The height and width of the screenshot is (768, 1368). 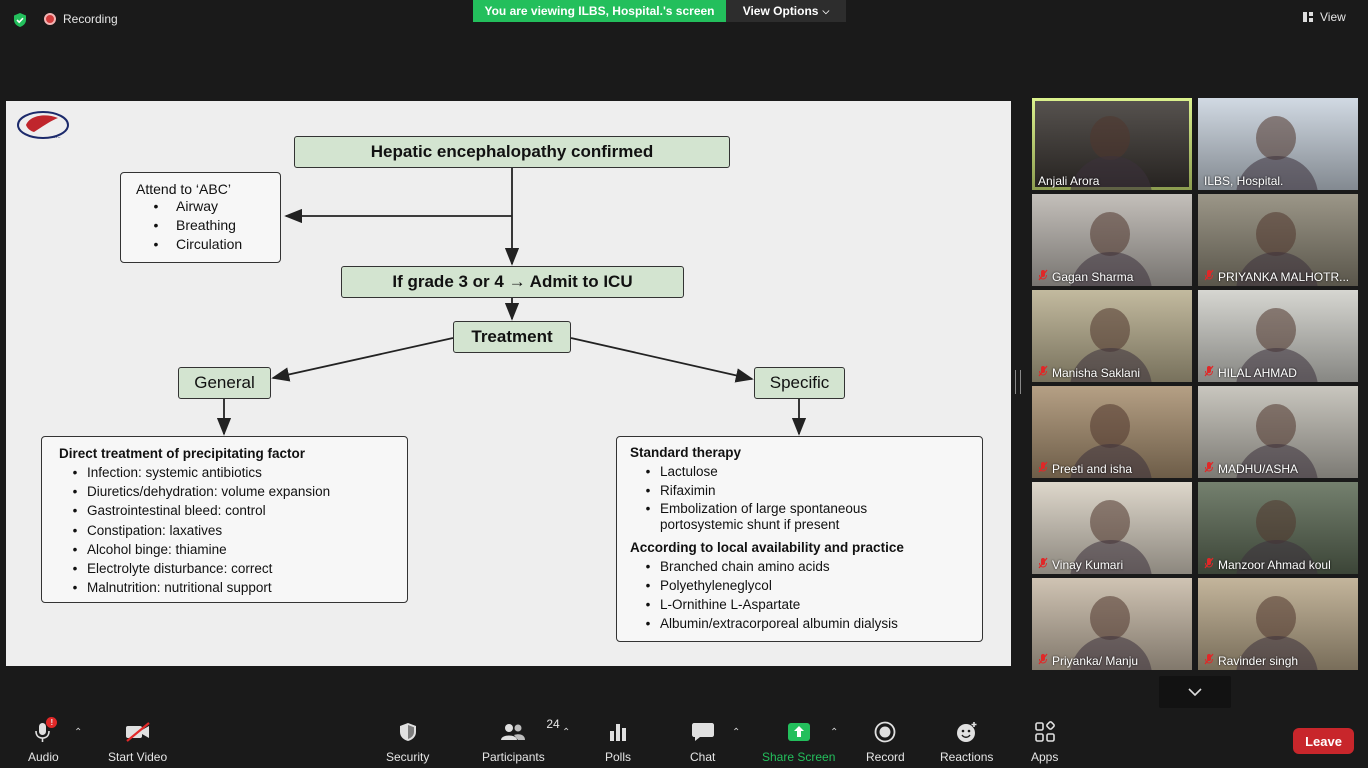 What do you see at coordinates (1258, 660) in the screenshot?
I see `participant-name: Ravinder singh` at bounding box center [1258, 660].